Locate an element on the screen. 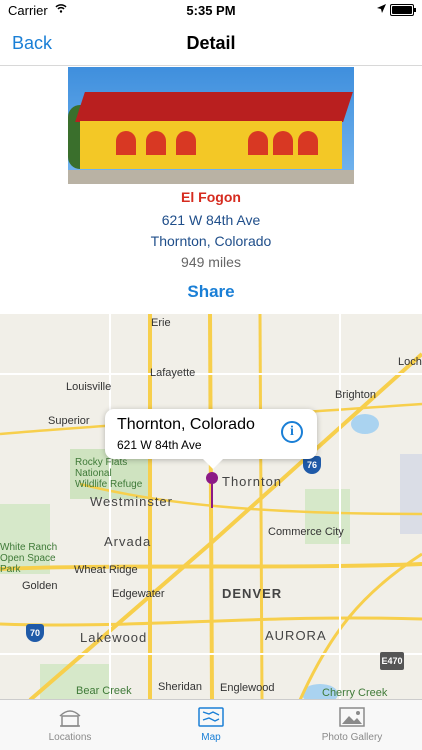  map-label-denver: DENVER is located at coordinates (252, 593).